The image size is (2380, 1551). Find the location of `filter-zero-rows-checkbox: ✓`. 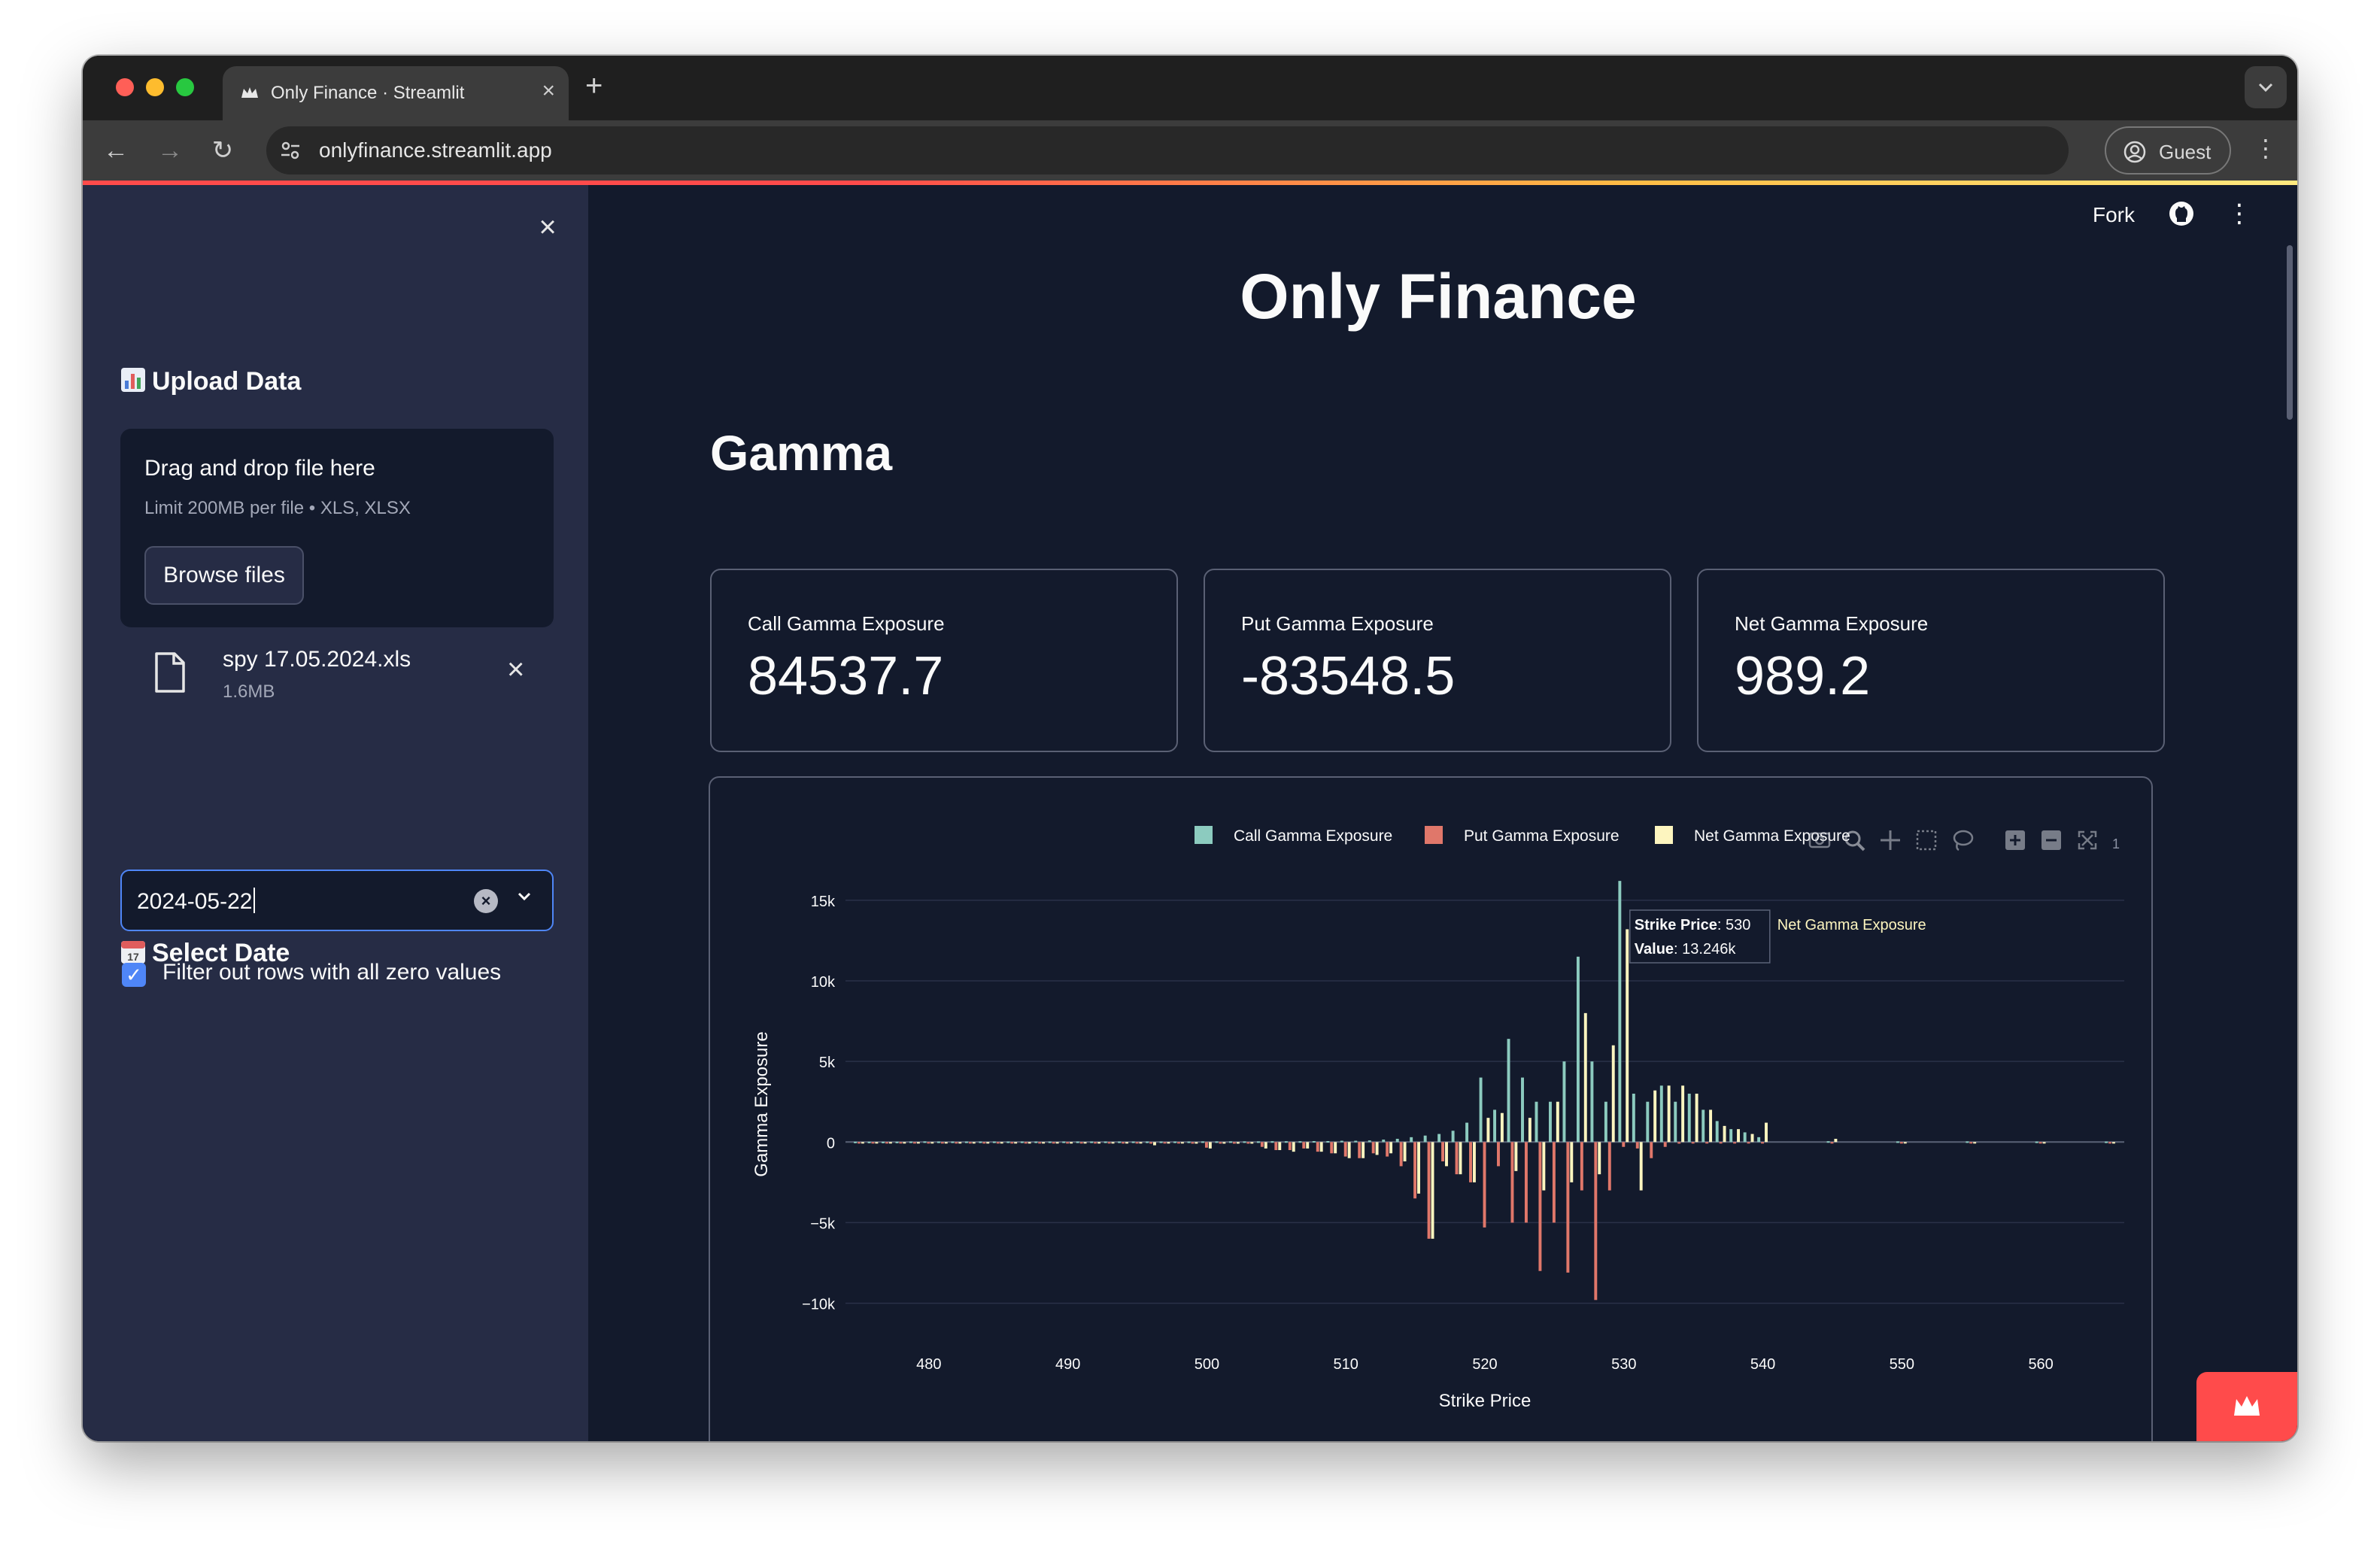

filter-zero-rows-checkbox: ✓ is located at coordinates (134, 975).